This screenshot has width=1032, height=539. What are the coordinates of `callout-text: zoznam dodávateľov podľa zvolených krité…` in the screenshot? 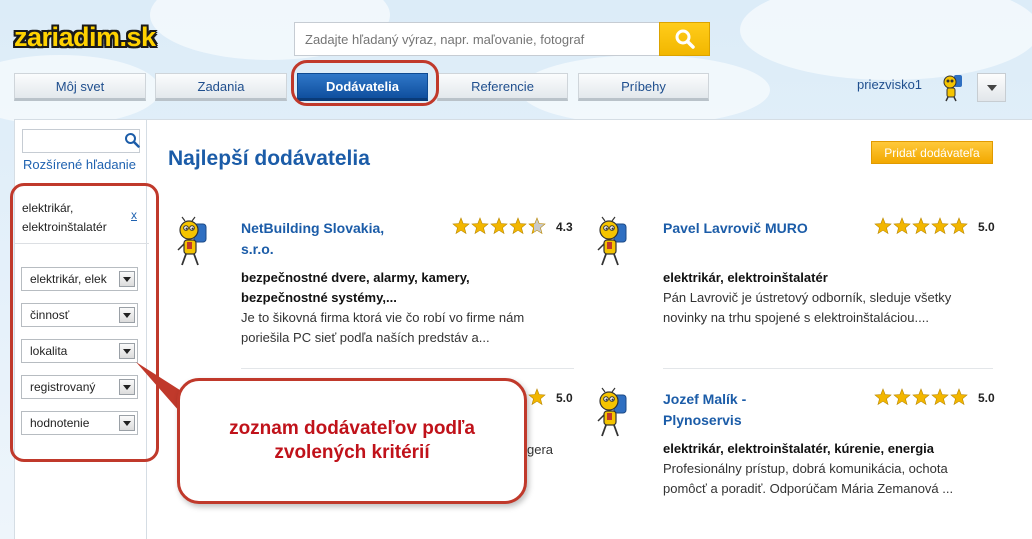 It's located at (352, 440).